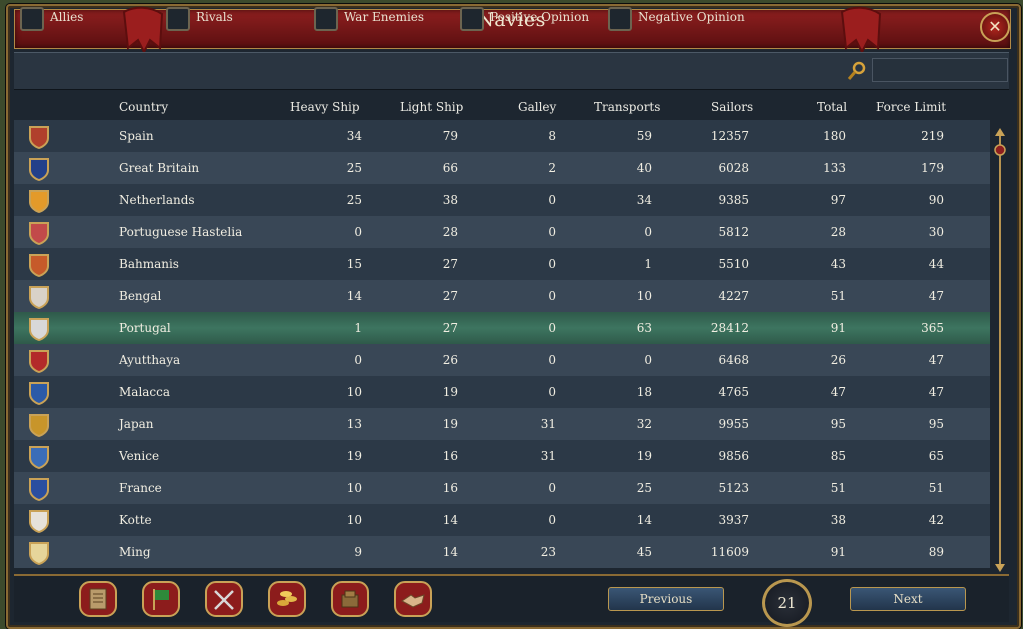  What do you see at coordinates (832, 107) in the screenshot?
I see `column-header-total: Total` at bounding box center [832, 107].